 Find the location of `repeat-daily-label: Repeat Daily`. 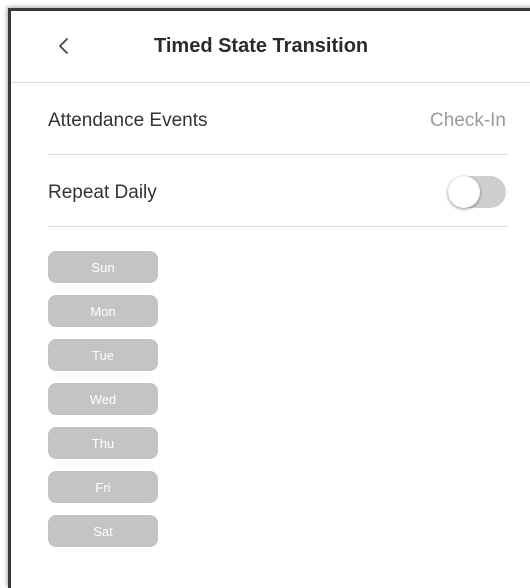

repeat-daily-label: Repeat Daily is located at coordinates (102, 192).